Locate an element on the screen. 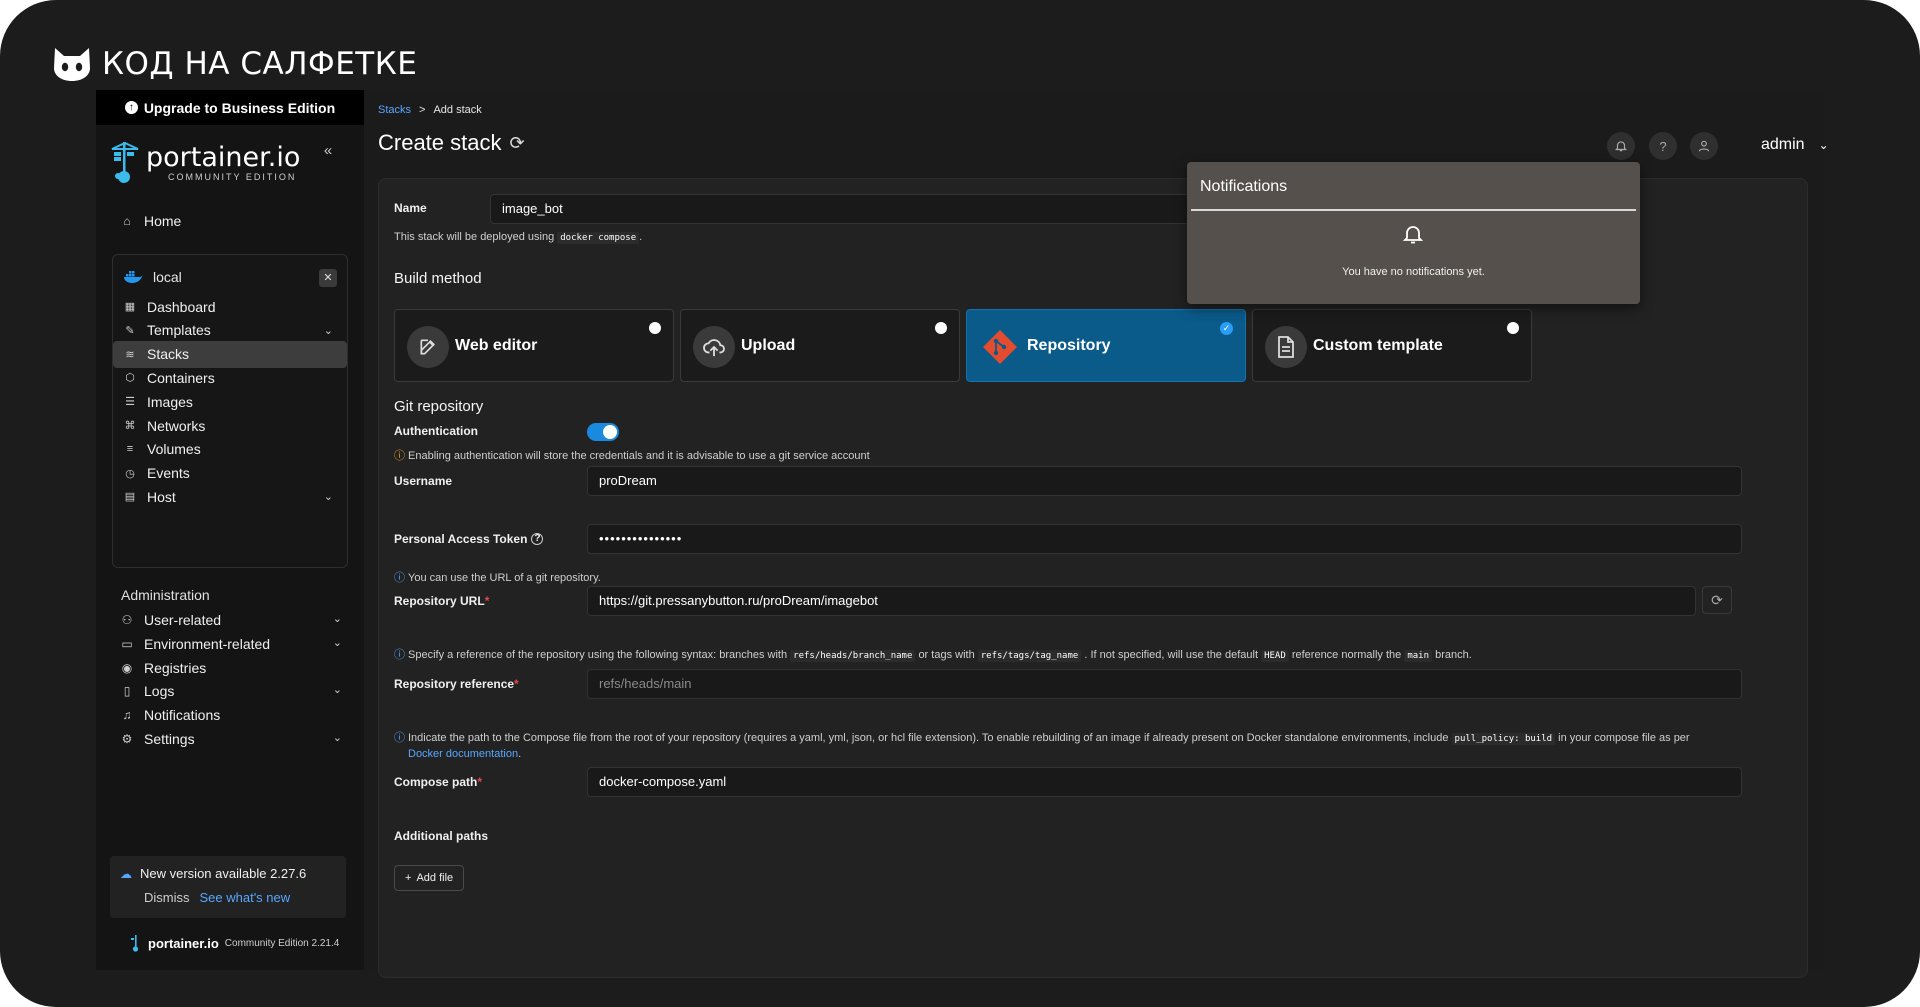  docker-icon is located at coordinates (133, 277).